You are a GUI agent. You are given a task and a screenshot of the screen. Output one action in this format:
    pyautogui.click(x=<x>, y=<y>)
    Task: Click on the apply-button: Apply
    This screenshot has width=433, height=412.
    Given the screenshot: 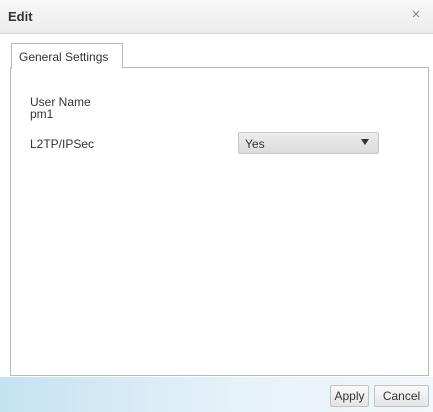 What is the action you would take?
    pyautogui.click(x=349, y=396)
    